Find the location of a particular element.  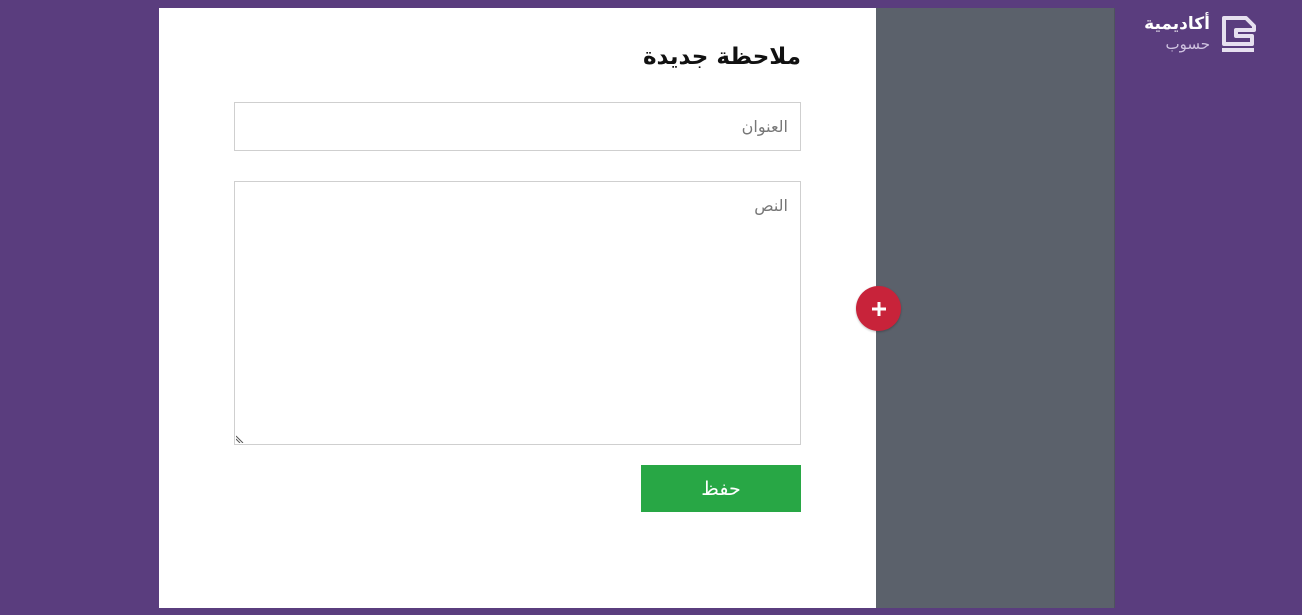

brand-logo: أكاديمية حسوب is located at coordinates (1195, 35).